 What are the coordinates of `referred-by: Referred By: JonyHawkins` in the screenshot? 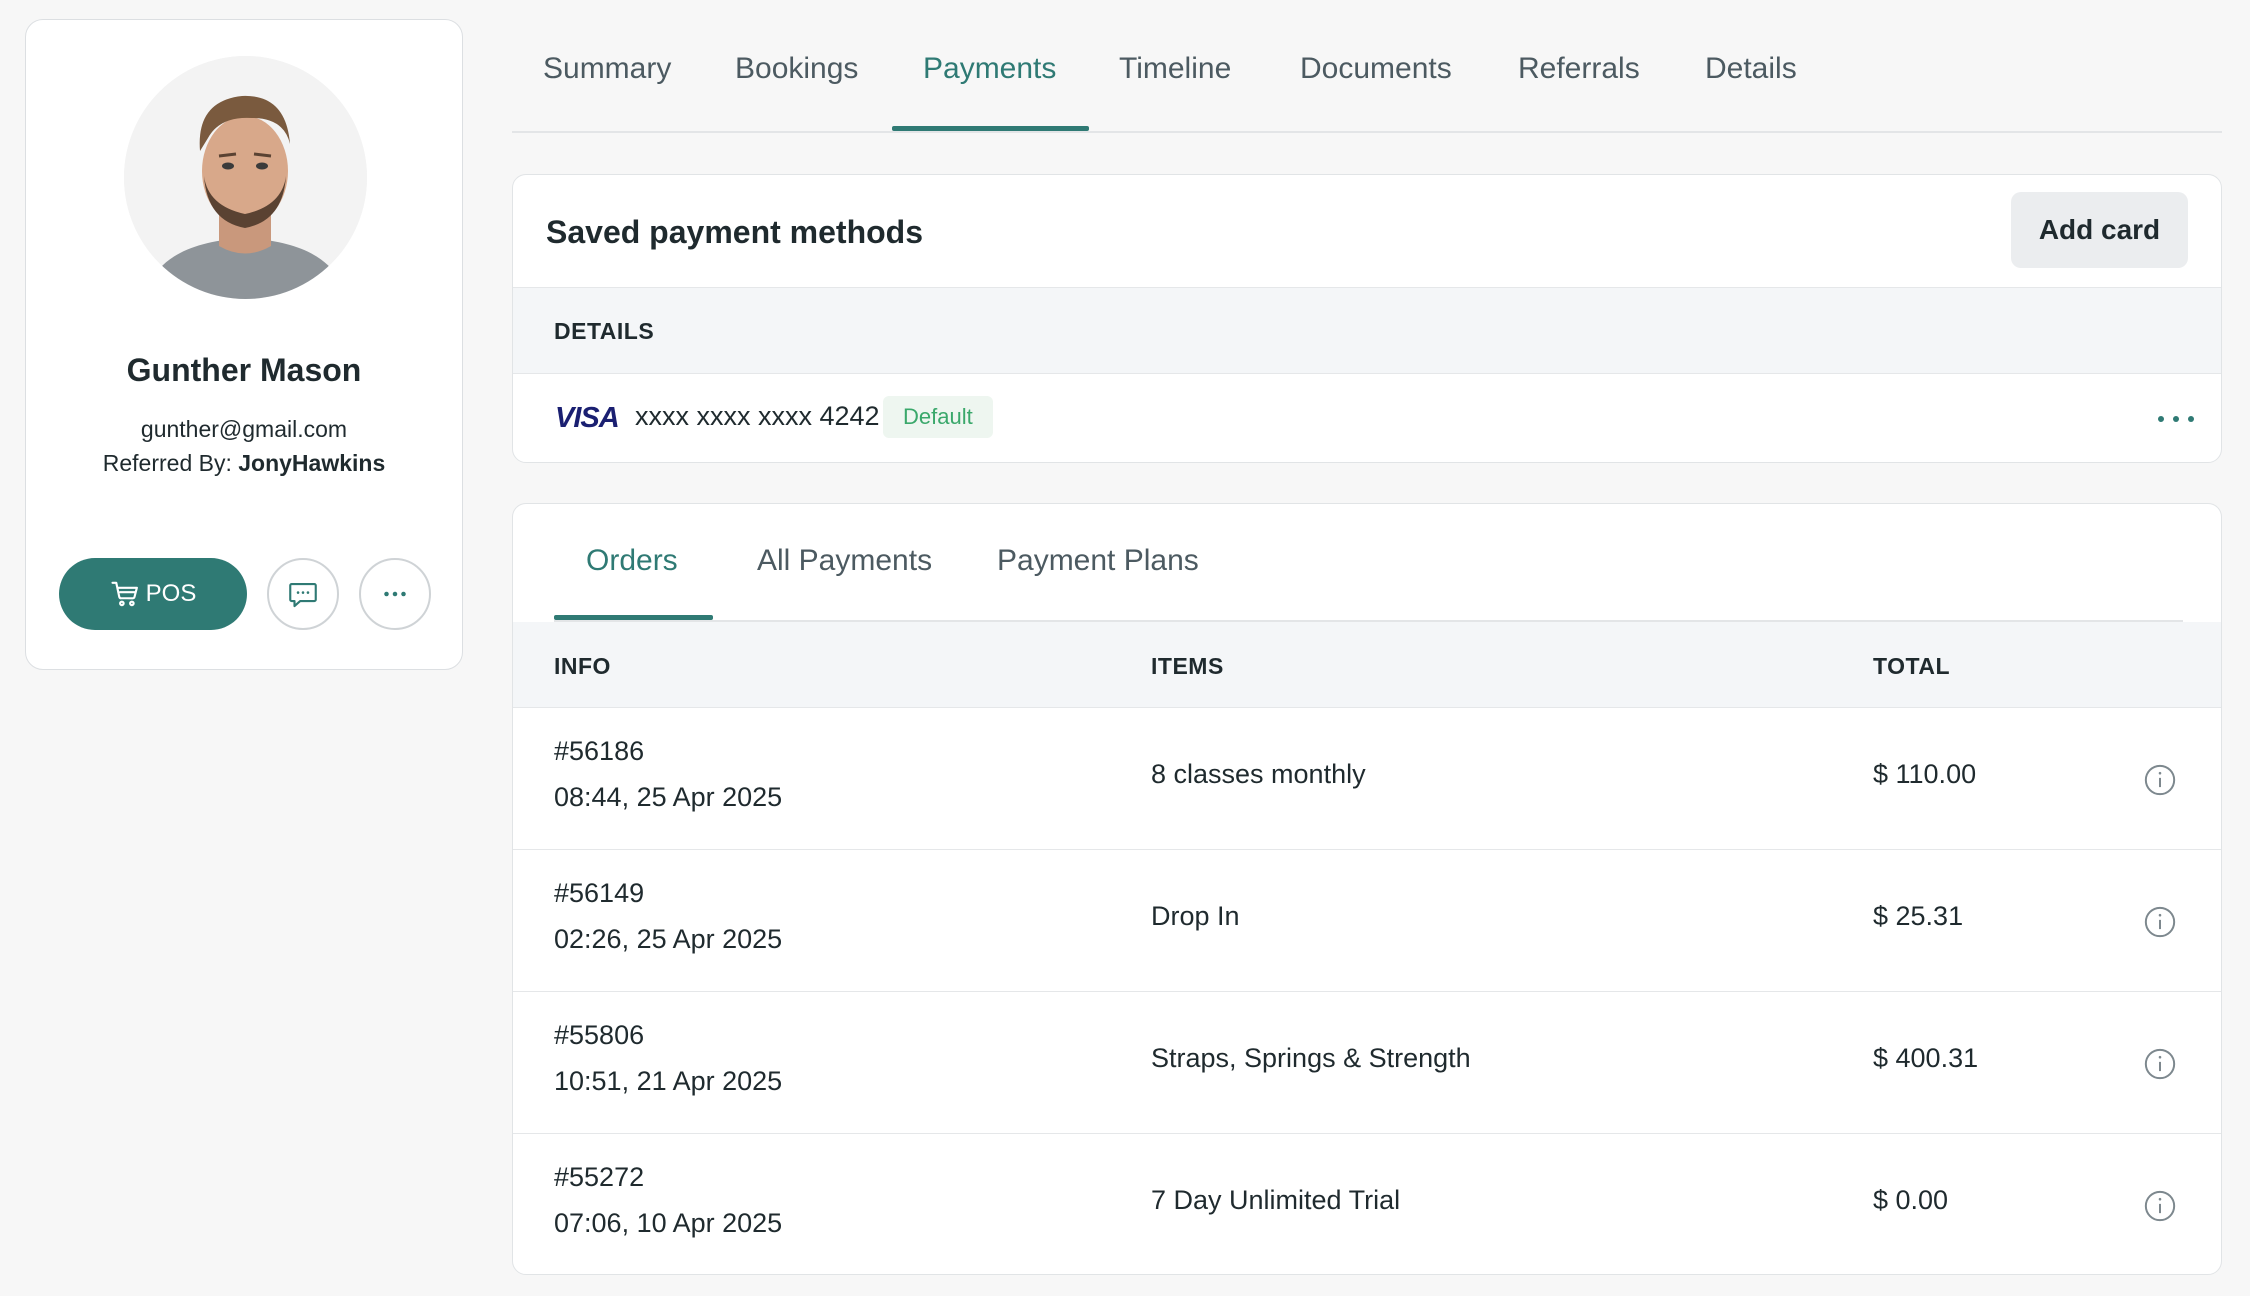 It's located at (244, 463).